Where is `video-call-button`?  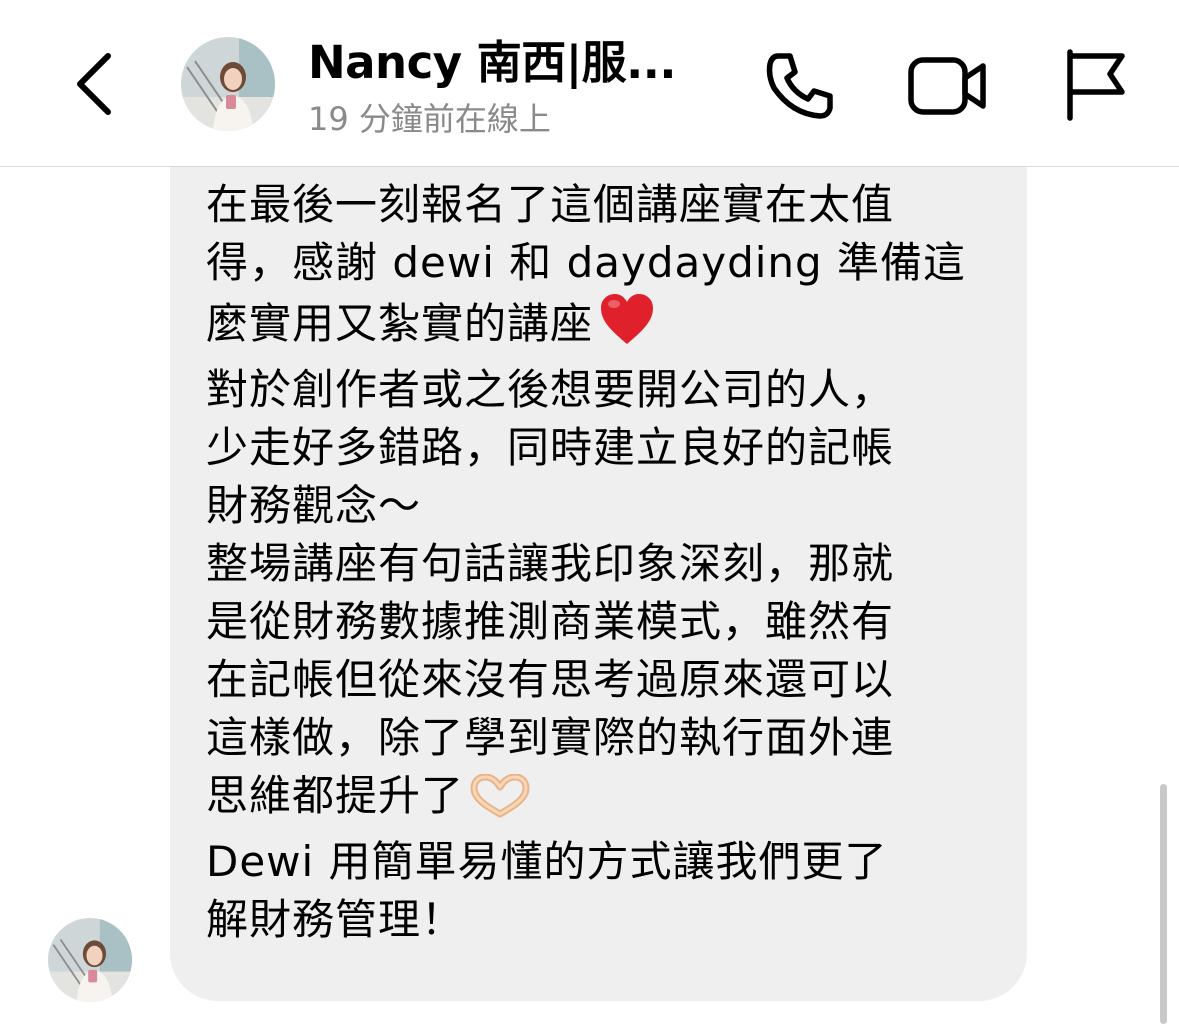
video-call-button is located at coordinates (947, 86).